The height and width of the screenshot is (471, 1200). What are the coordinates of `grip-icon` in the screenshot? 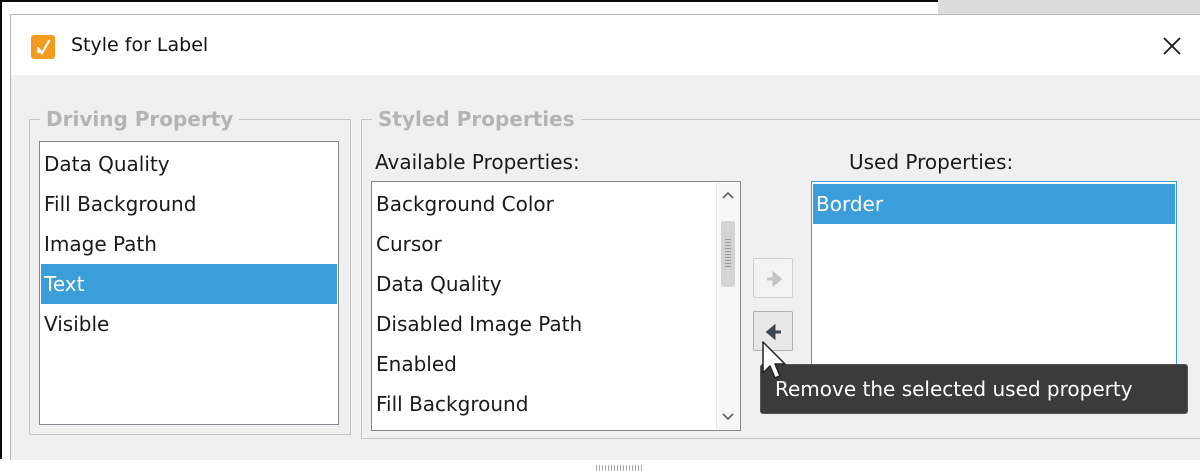 It's located at (728, 254).